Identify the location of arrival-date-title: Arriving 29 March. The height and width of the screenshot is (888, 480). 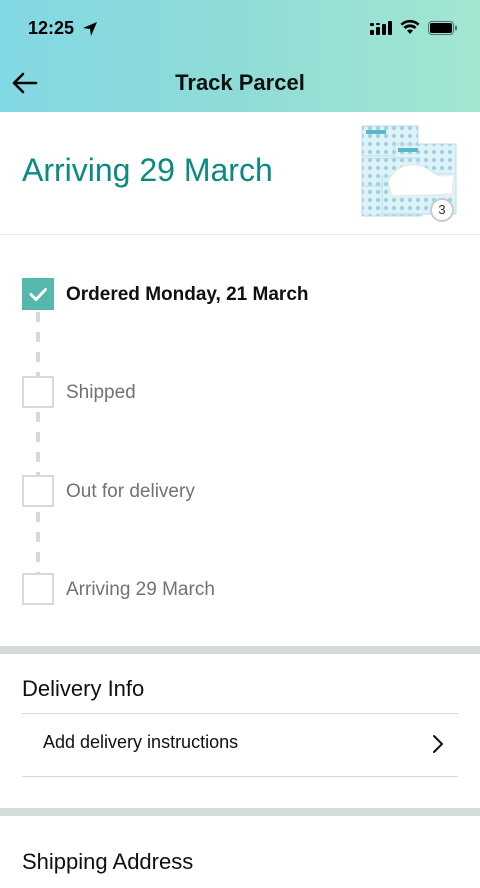
(147, 170).